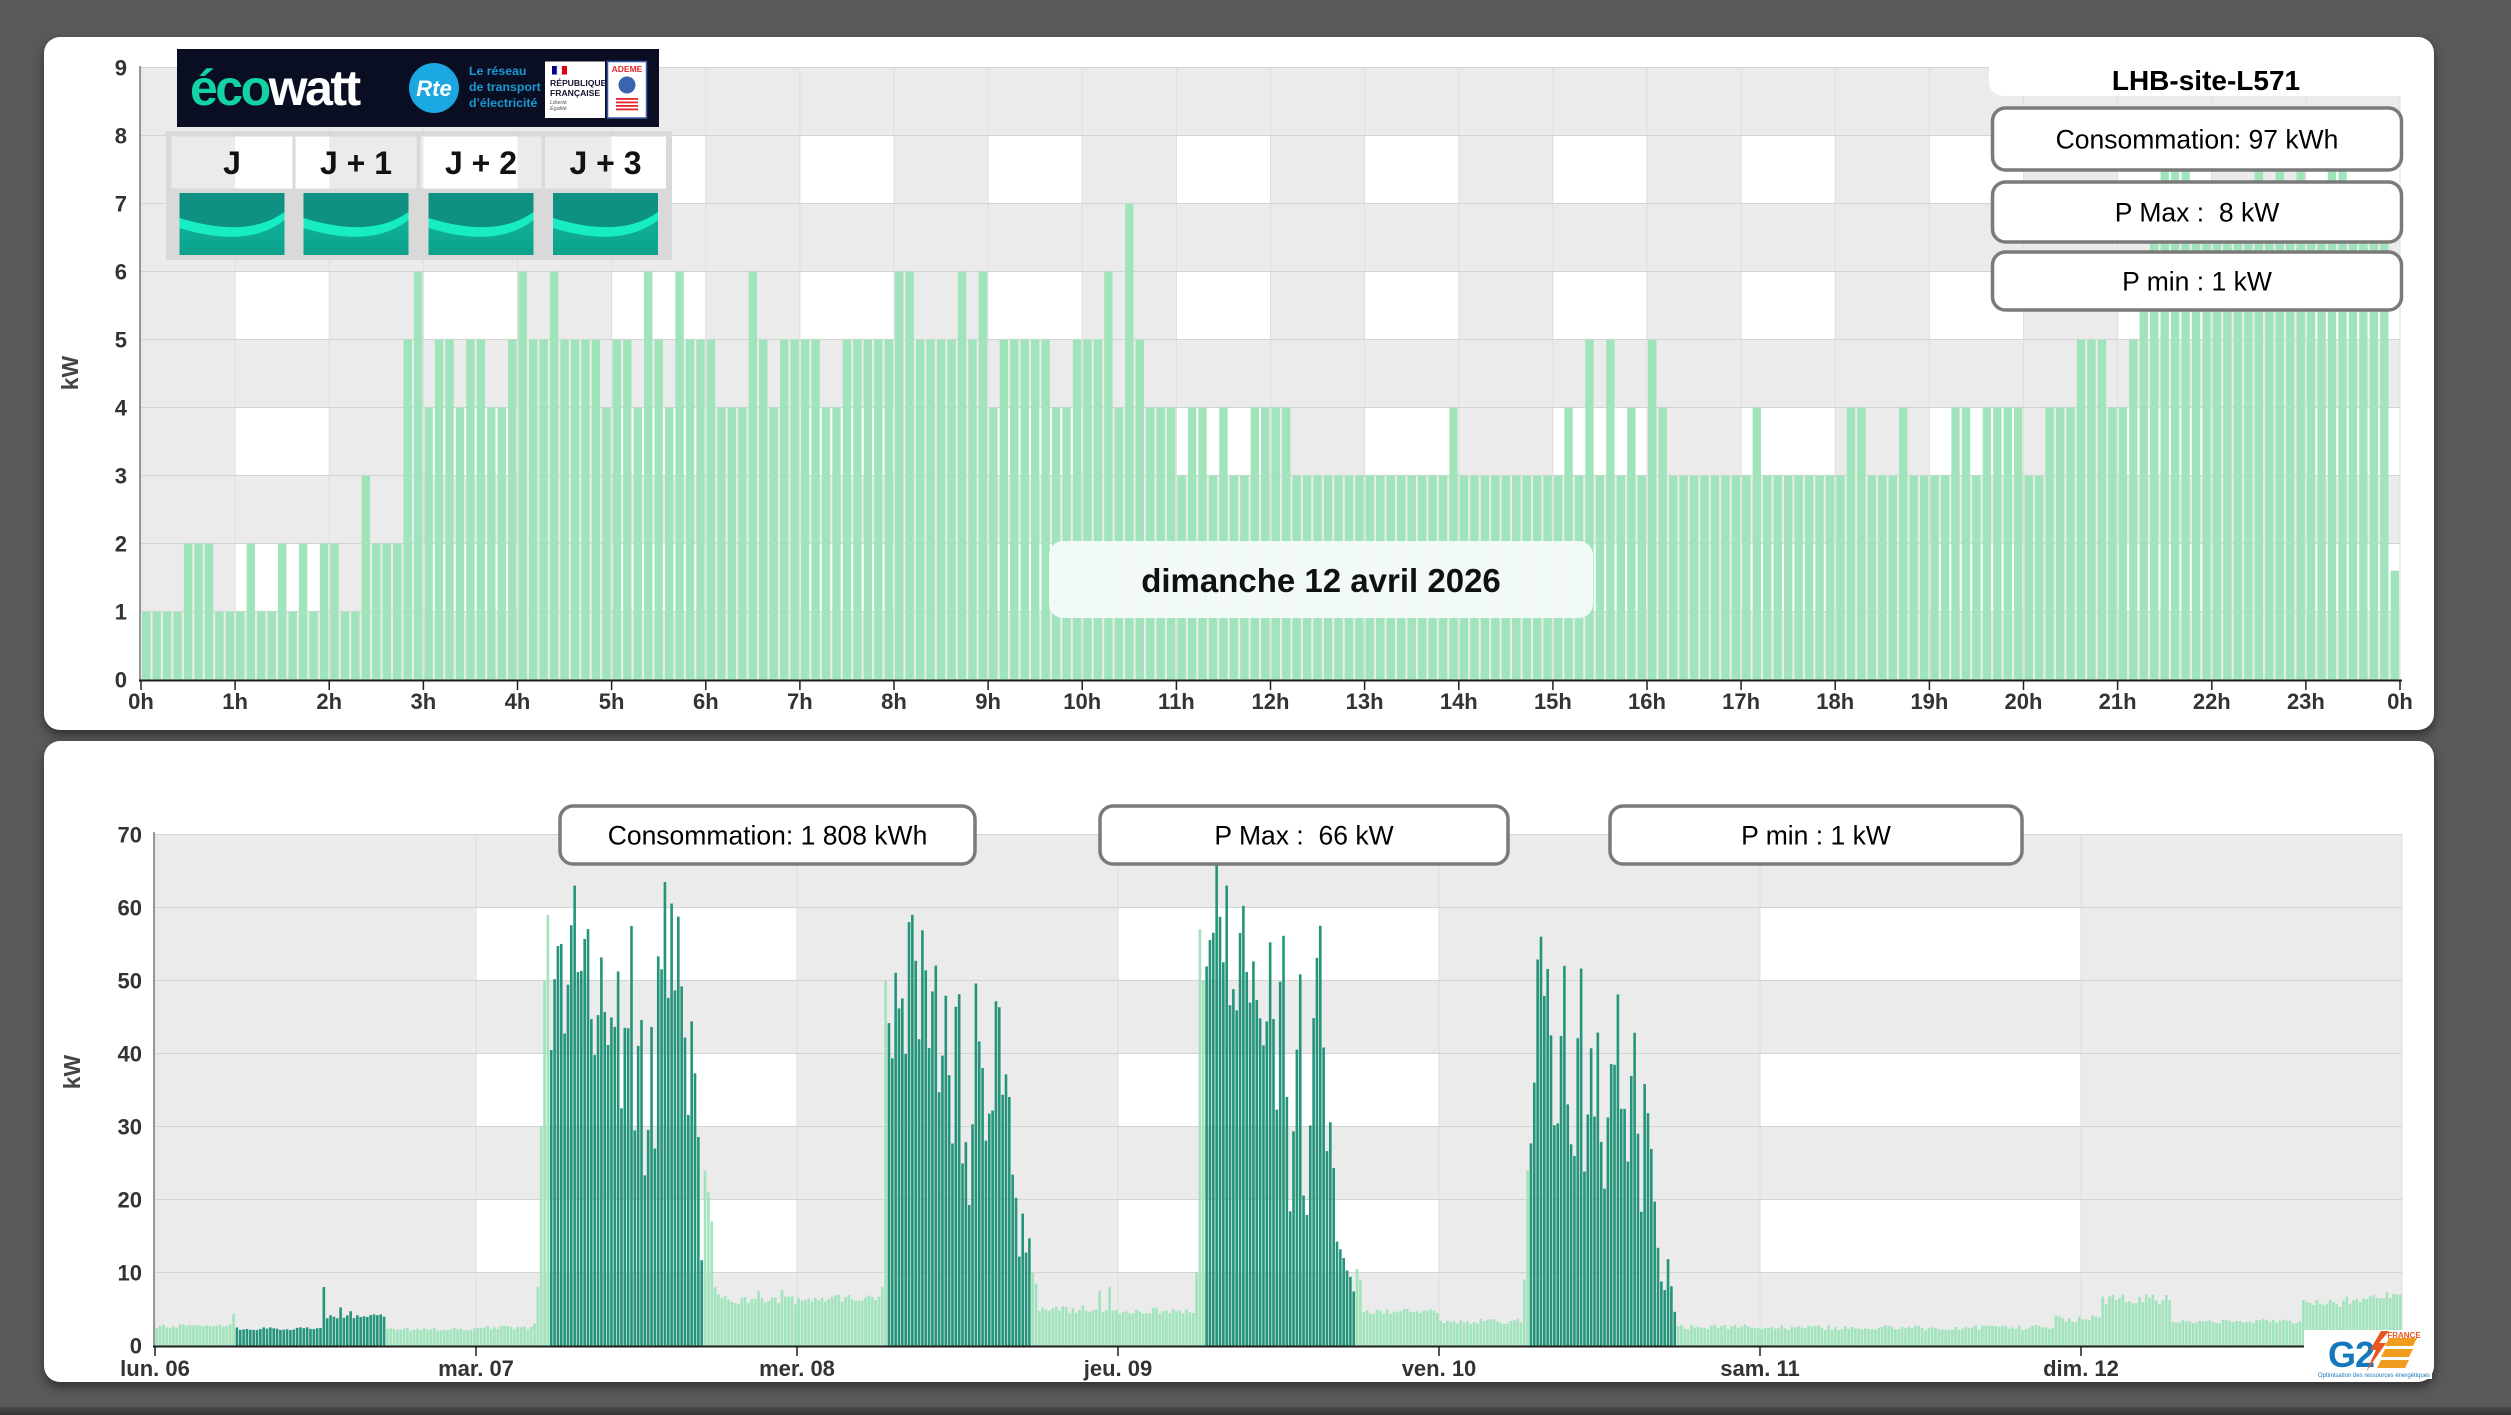 The width and height of the screenshot is (2511, 1415). What do you see at coordinates (130, 835) in the screenshot?
I see `svg-text: 70` at bounding box center [130, 835].